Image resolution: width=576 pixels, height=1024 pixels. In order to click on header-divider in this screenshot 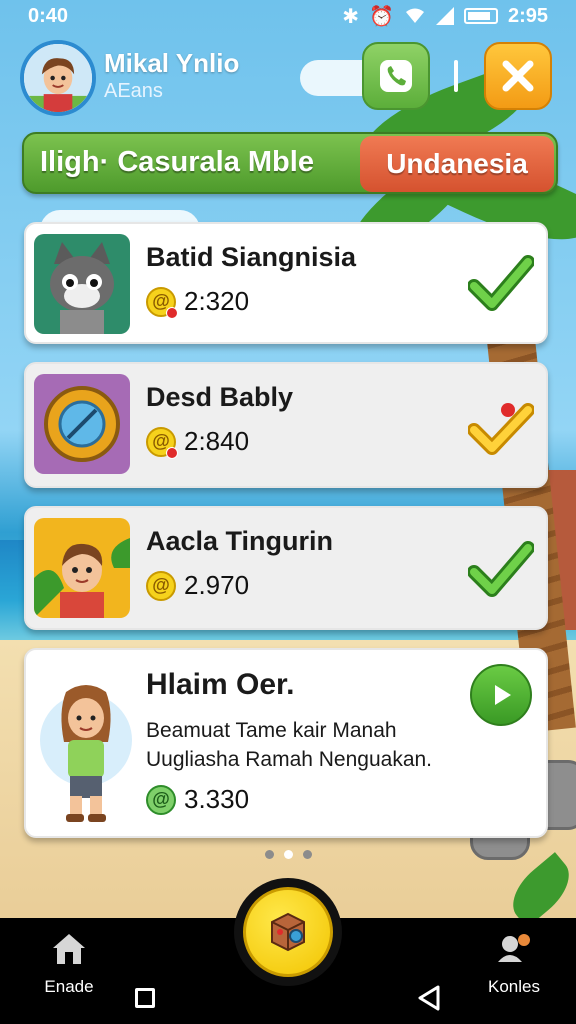, I will do `click(456, 76)`.